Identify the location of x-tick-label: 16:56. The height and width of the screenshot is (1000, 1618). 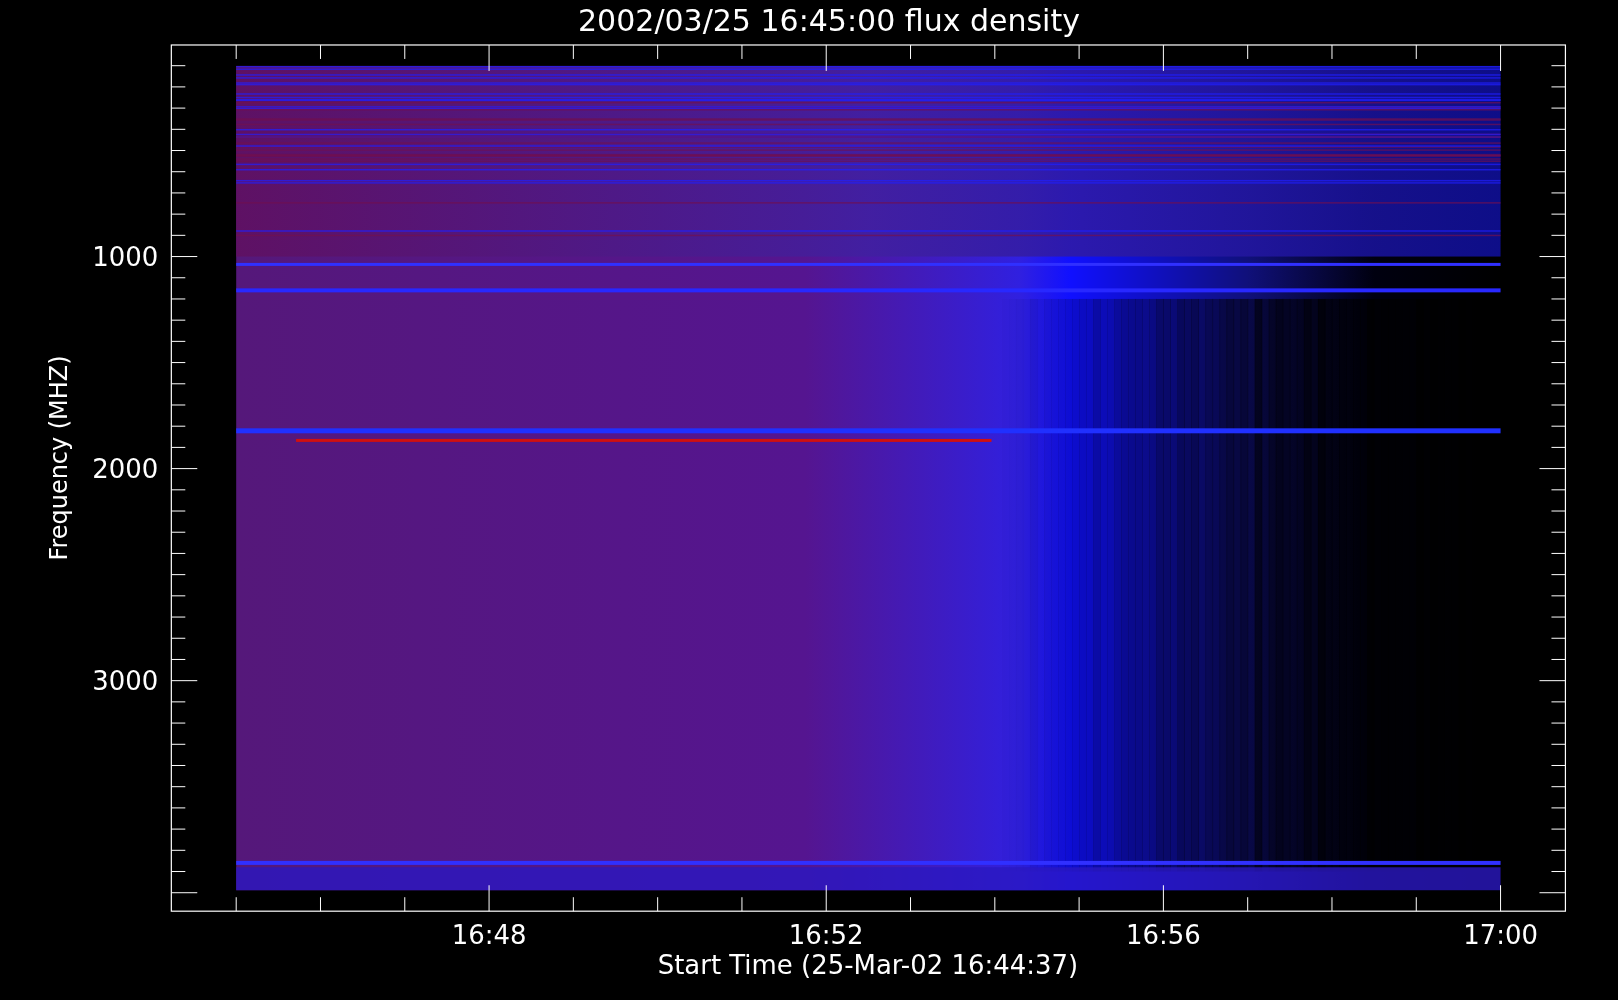
(1163, 935).